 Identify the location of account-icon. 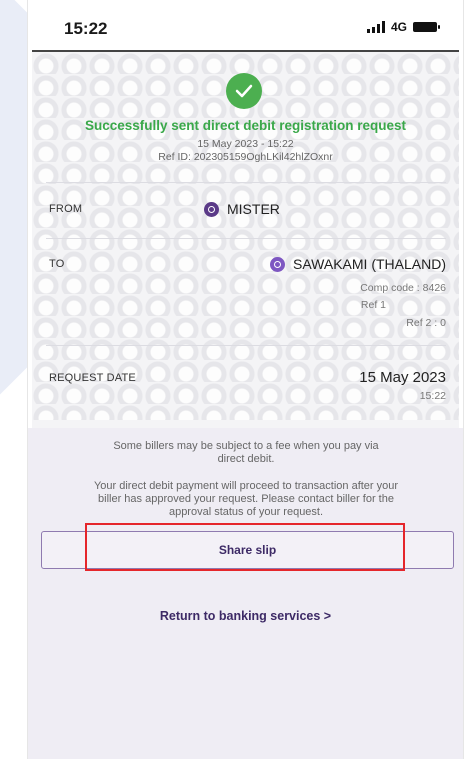
(211, 209).